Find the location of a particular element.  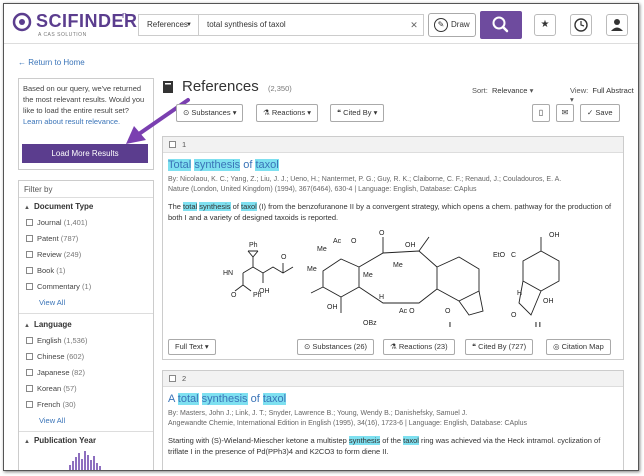

scifinder-logo: SCIFINDER n A CAS SOLUTION is located at coordinates (74, 24).